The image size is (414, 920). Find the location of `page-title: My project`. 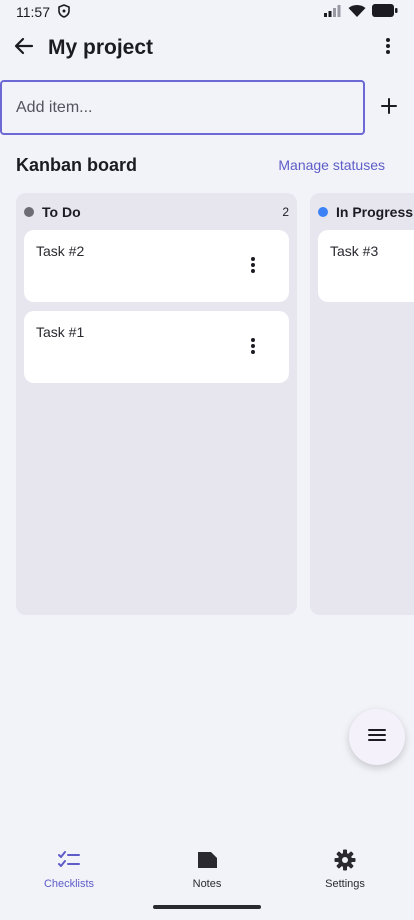

page-title: My project is located at coordinates (101, 47).